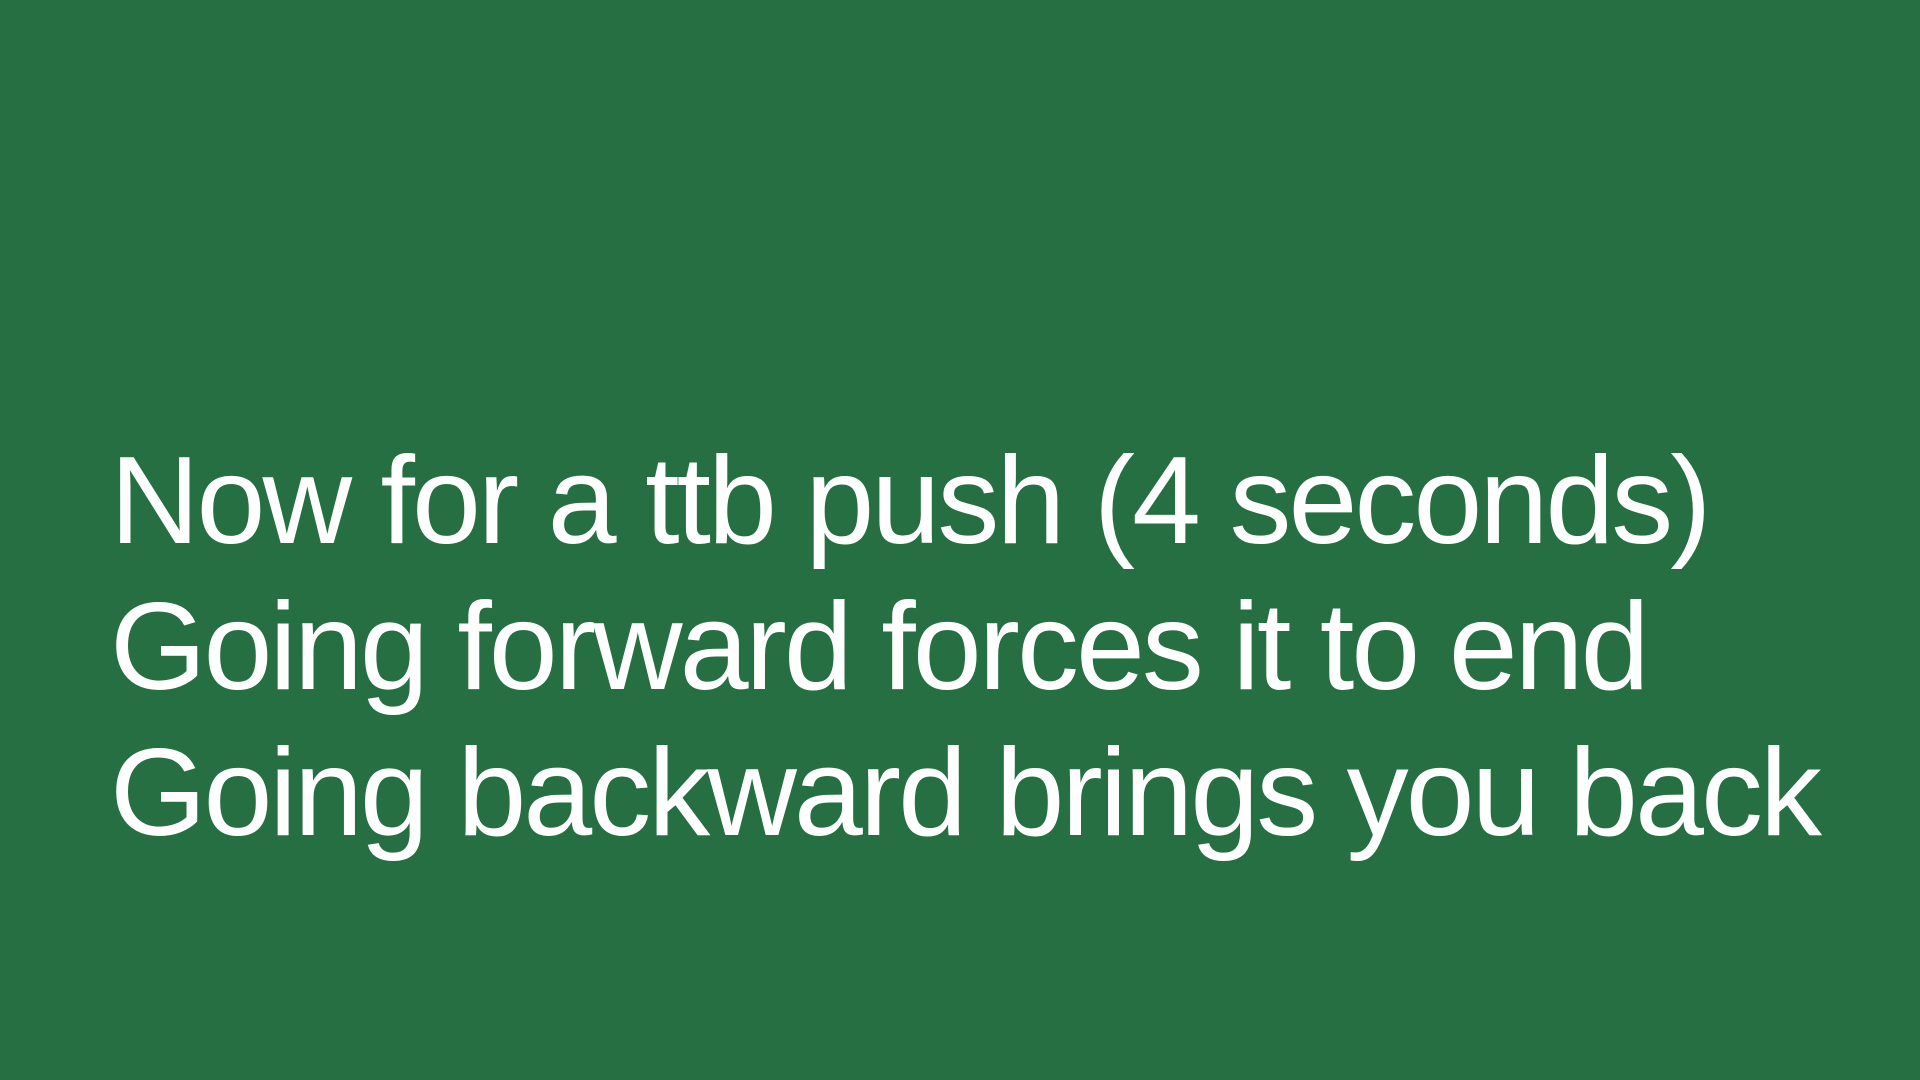  I want to click on slide-text-line-1: Now for a ttb push (4 seconds), so click(911, 501).